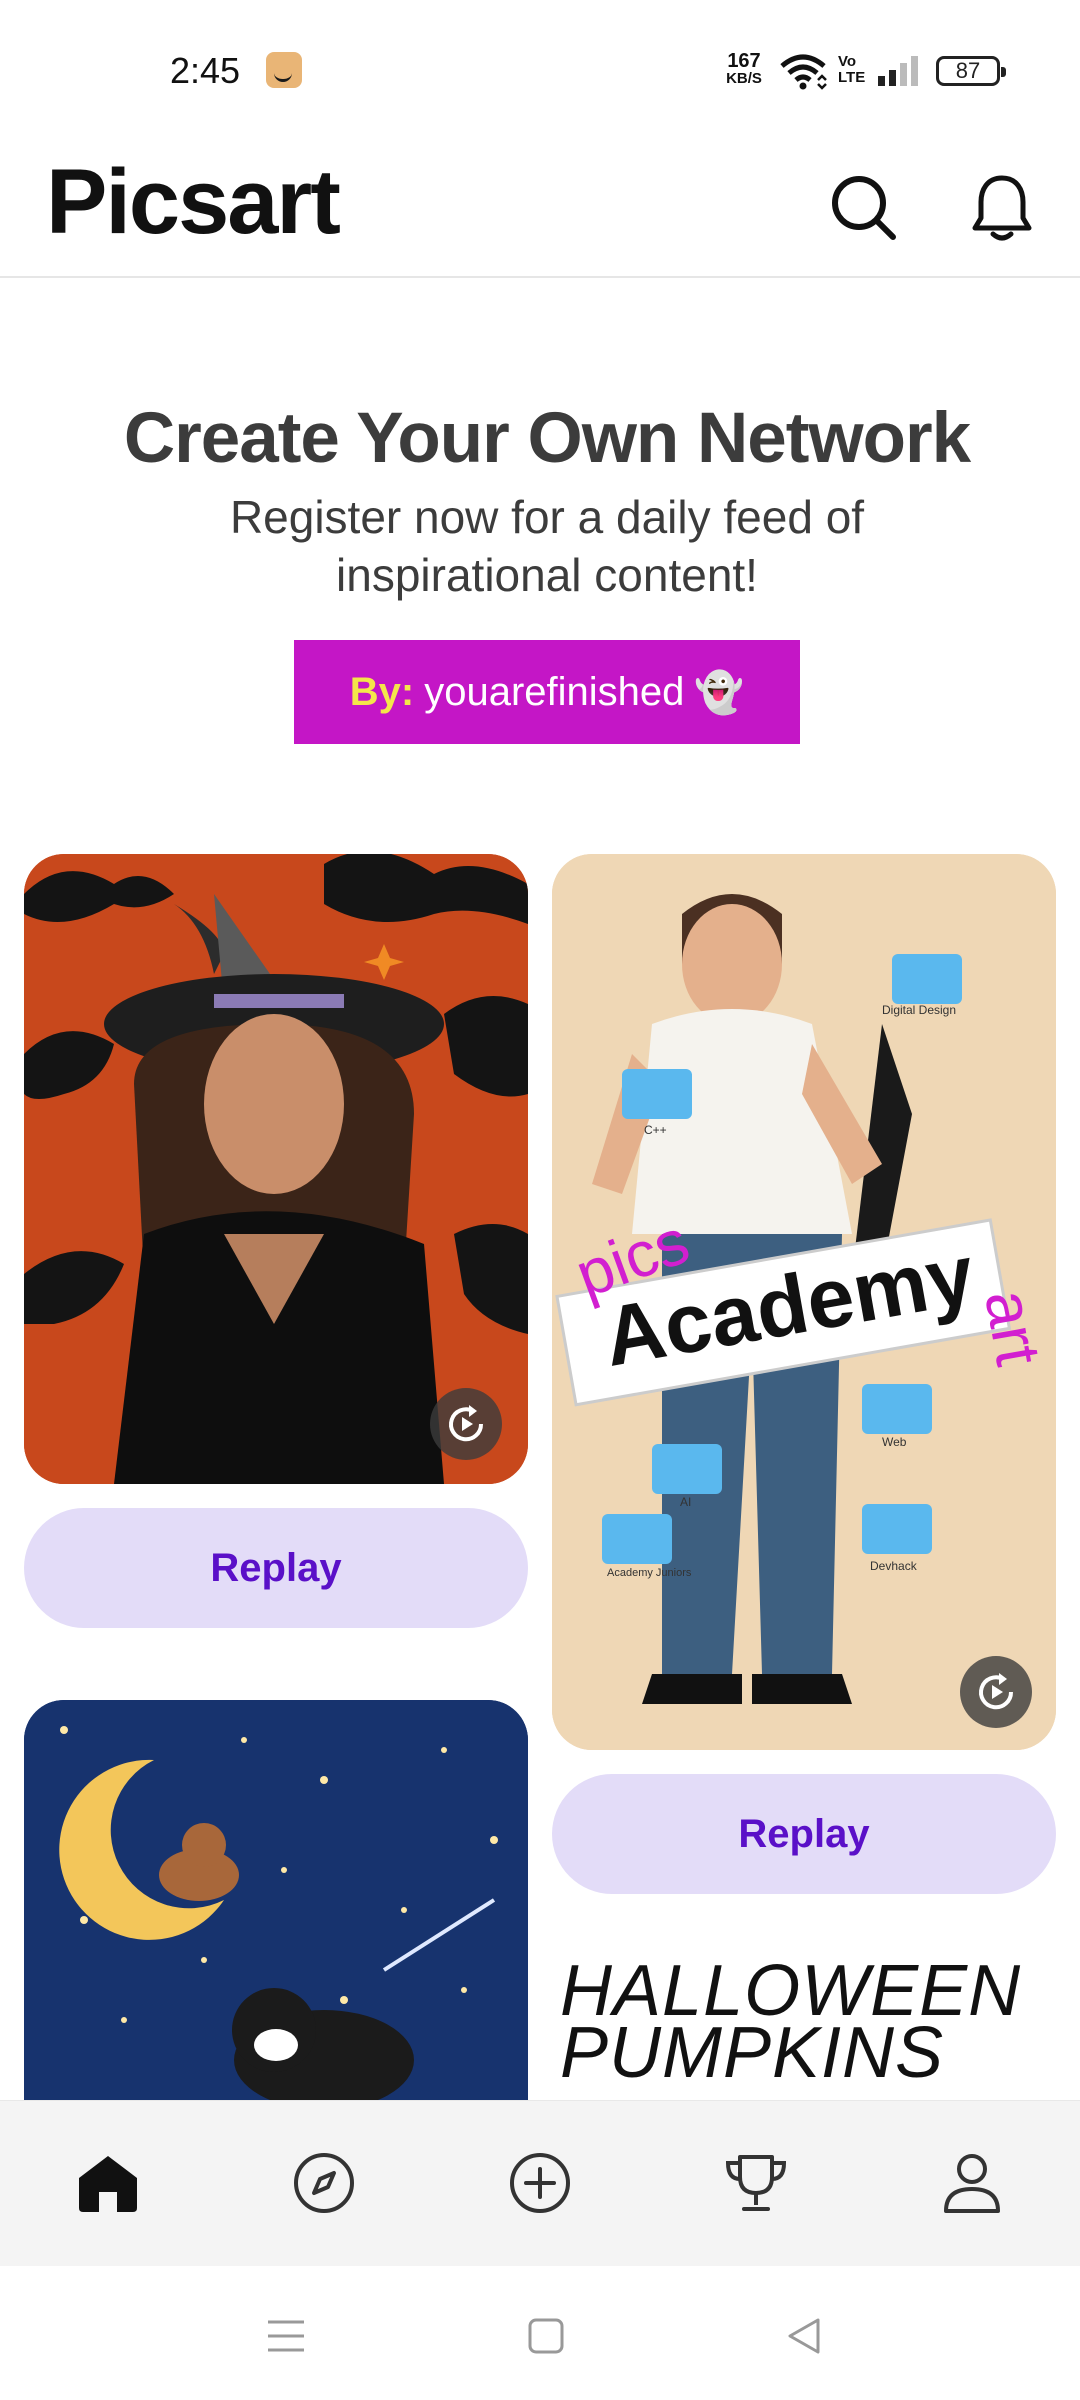  I want to click on back-triangle-icon, so click(804, 2336).